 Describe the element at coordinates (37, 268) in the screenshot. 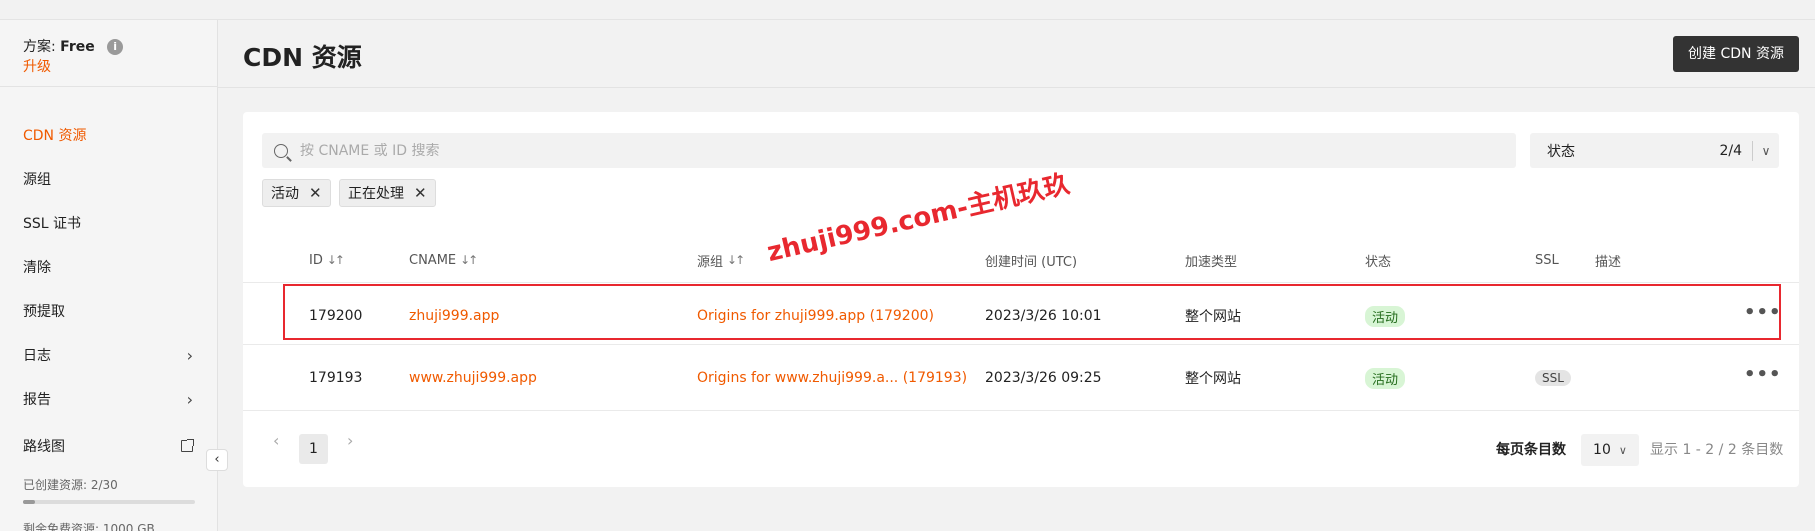

I see `sidebar-item-label: 清除` at that location.